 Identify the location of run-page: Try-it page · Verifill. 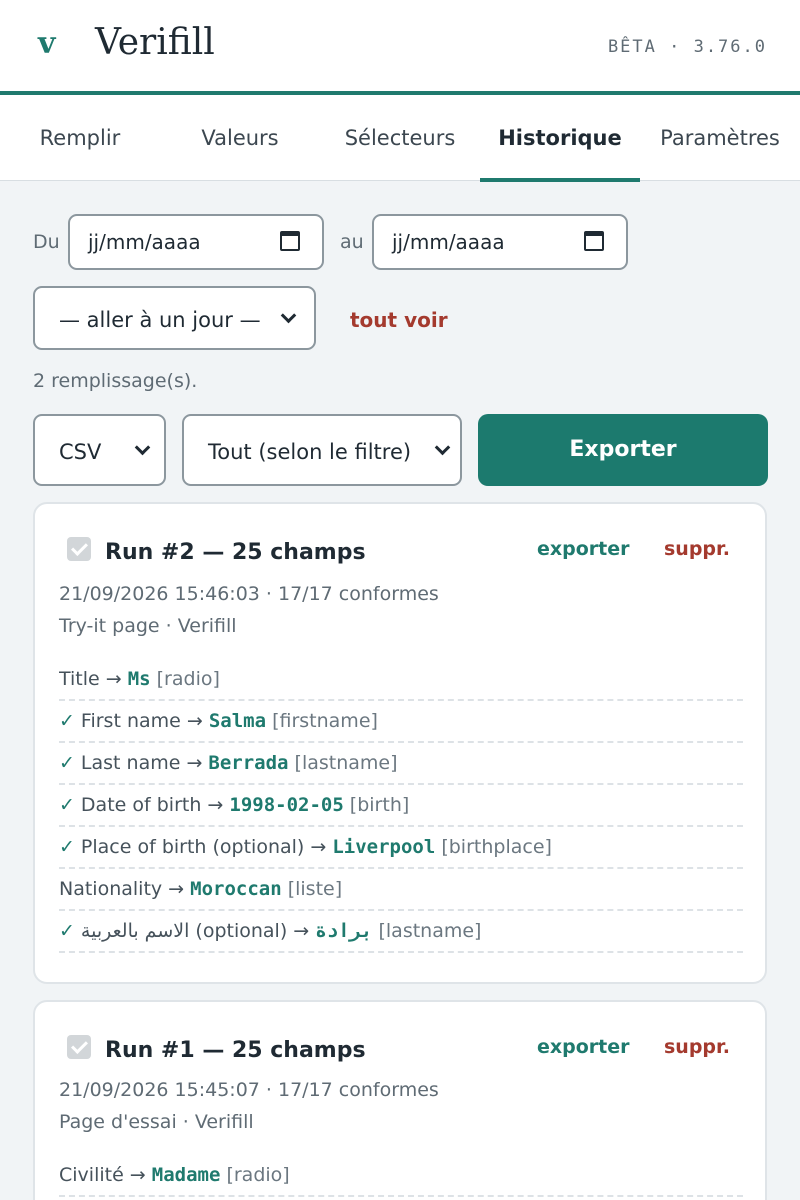
(148, 626).